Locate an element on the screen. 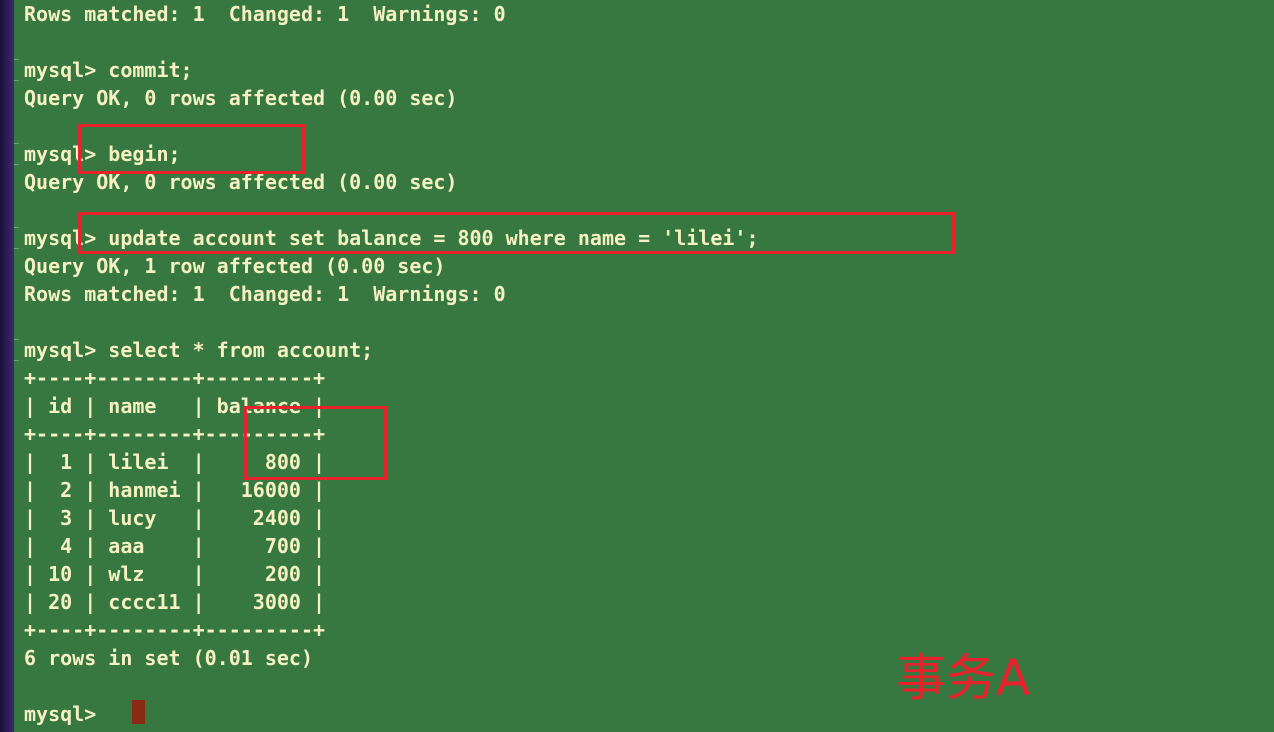 The image size is (1274, 732). command-commit: mysql> commit; is located at coordinates (108, 70).